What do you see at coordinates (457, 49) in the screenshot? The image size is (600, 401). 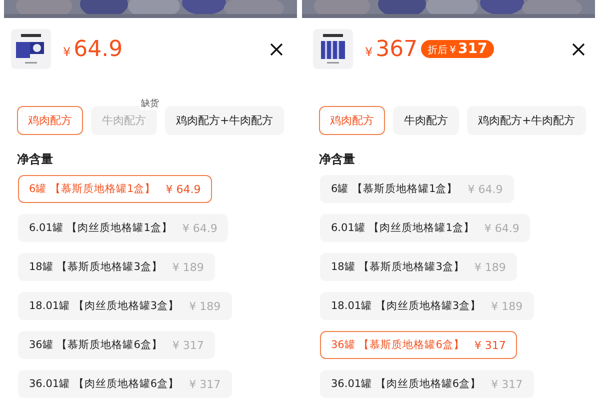 I see `discount-badge: 折后 ¥317` at bounding box center [457, 49].